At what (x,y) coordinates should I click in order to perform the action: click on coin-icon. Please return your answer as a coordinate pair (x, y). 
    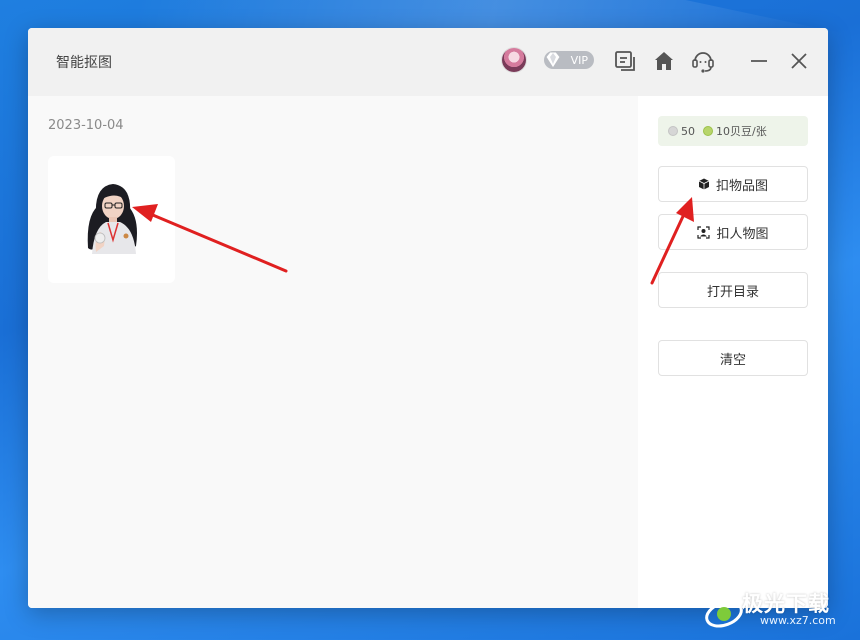
    Looking at the image, I should click on (673, 131).